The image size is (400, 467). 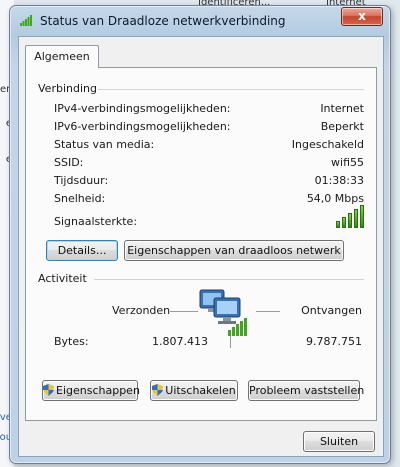 I want to click on info-row-label: SSID:, so click(x=69, y=162).